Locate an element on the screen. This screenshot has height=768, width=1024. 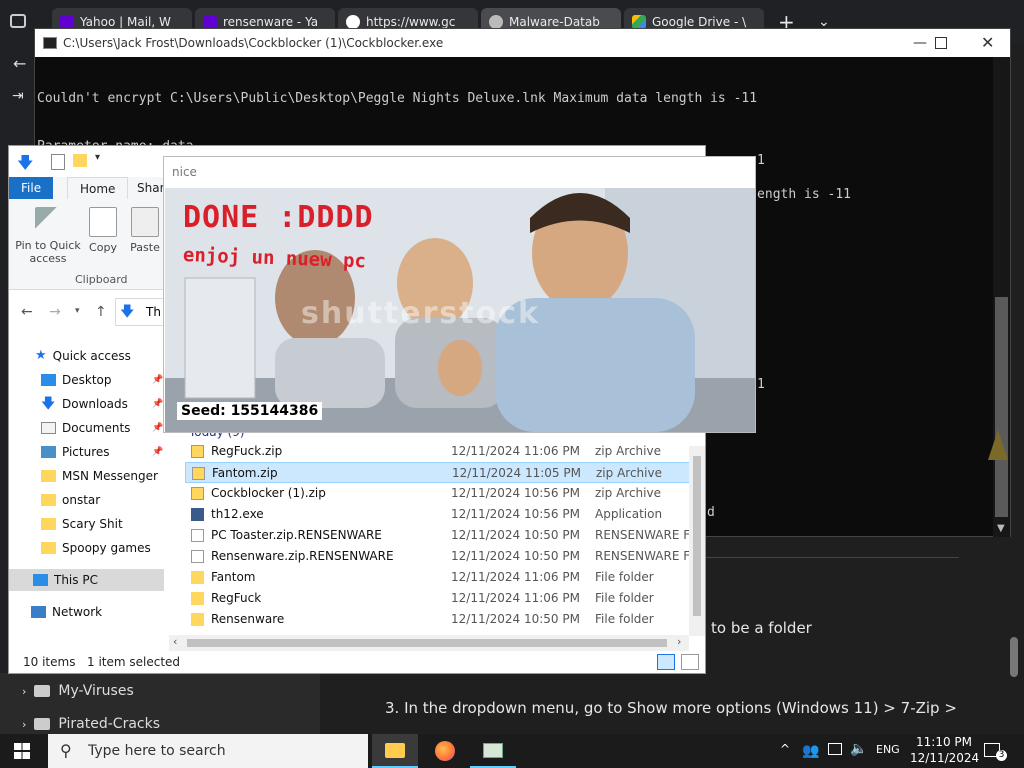
ribbon-tab-file: File is located at coordinates (31, 188).